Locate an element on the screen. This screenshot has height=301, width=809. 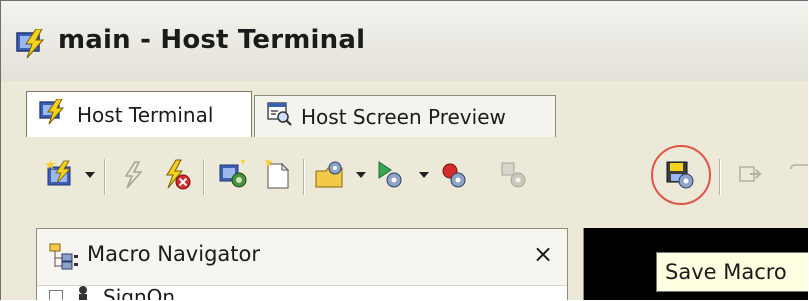
tree-item-signon: SignOn is located at coordinates (112, 292).